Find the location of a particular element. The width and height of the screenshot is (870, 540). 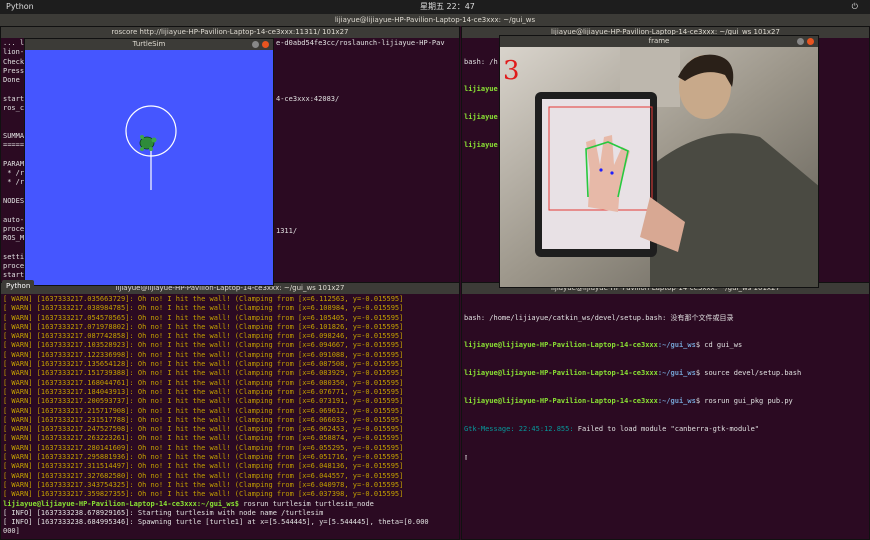

frame-titlebar: frame is located at coordinates (659, 41).